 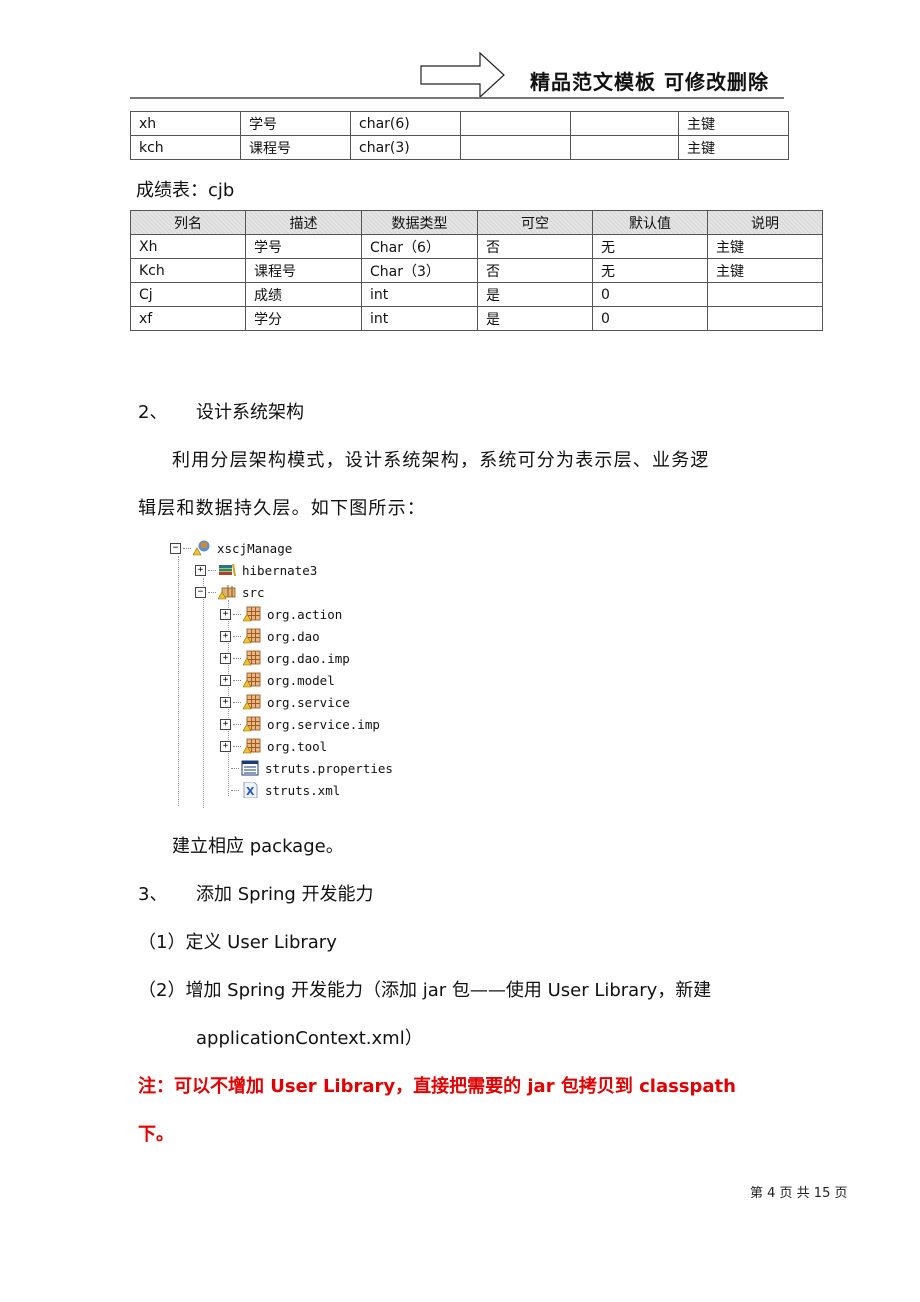 I want to click on table-row: Xh 学号 Char（6）否无主键, so click(x=476, y=246).